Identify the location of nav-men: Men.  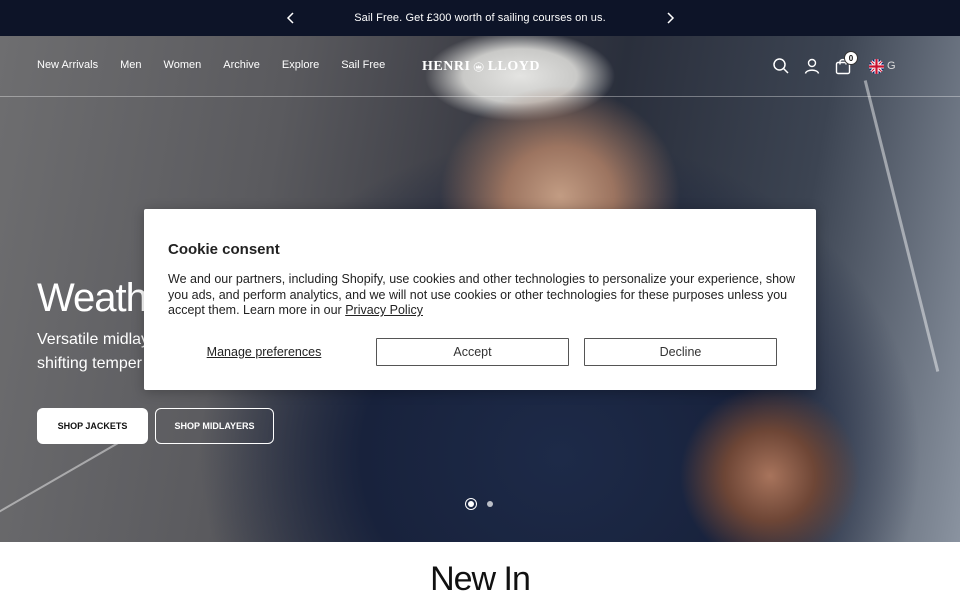
(130, 65).